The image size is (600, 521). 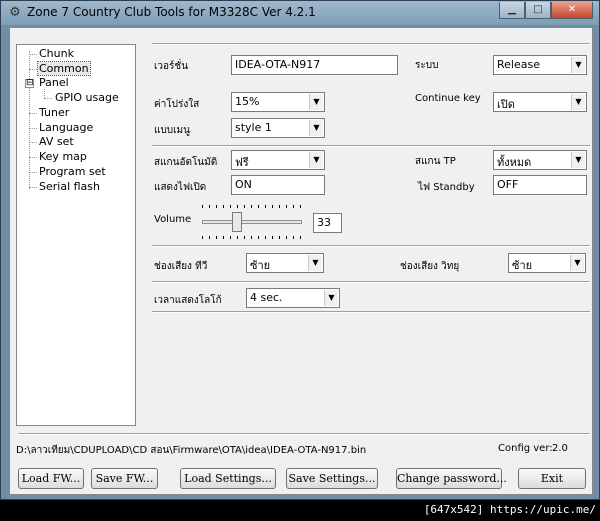 I want to click on menu-style-value: style 1, so click(x=253, y=127).